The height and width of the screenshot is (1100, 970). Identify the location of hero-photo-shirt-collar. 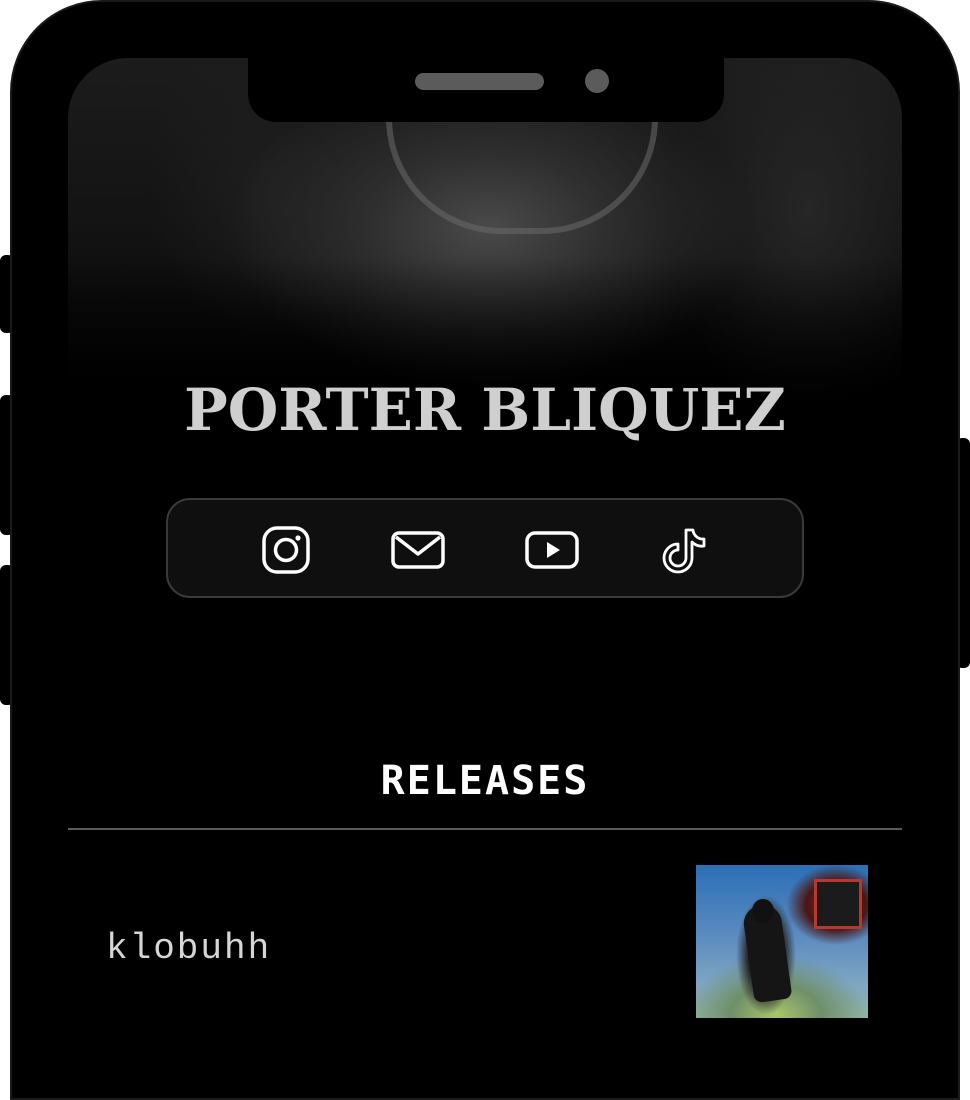
(522, 176).